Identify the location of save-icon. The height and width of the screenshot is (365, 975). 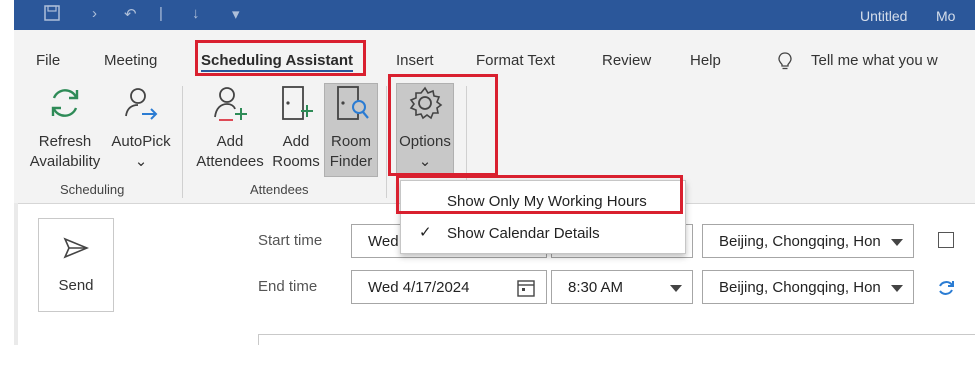
(52, 15).